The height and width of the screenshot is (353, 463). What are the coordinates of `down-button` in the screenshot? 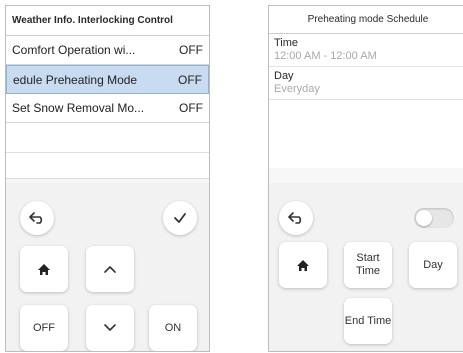 It's located at (110, 328).